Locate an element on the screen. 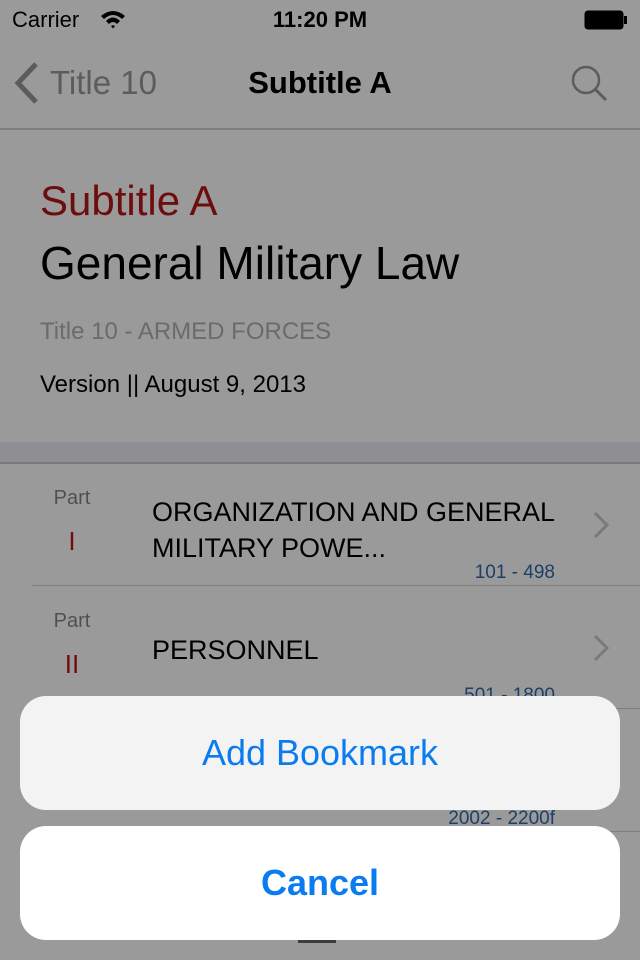 This screenshot has height=960, width=640. row-separator is located at coordinates (336, 585).